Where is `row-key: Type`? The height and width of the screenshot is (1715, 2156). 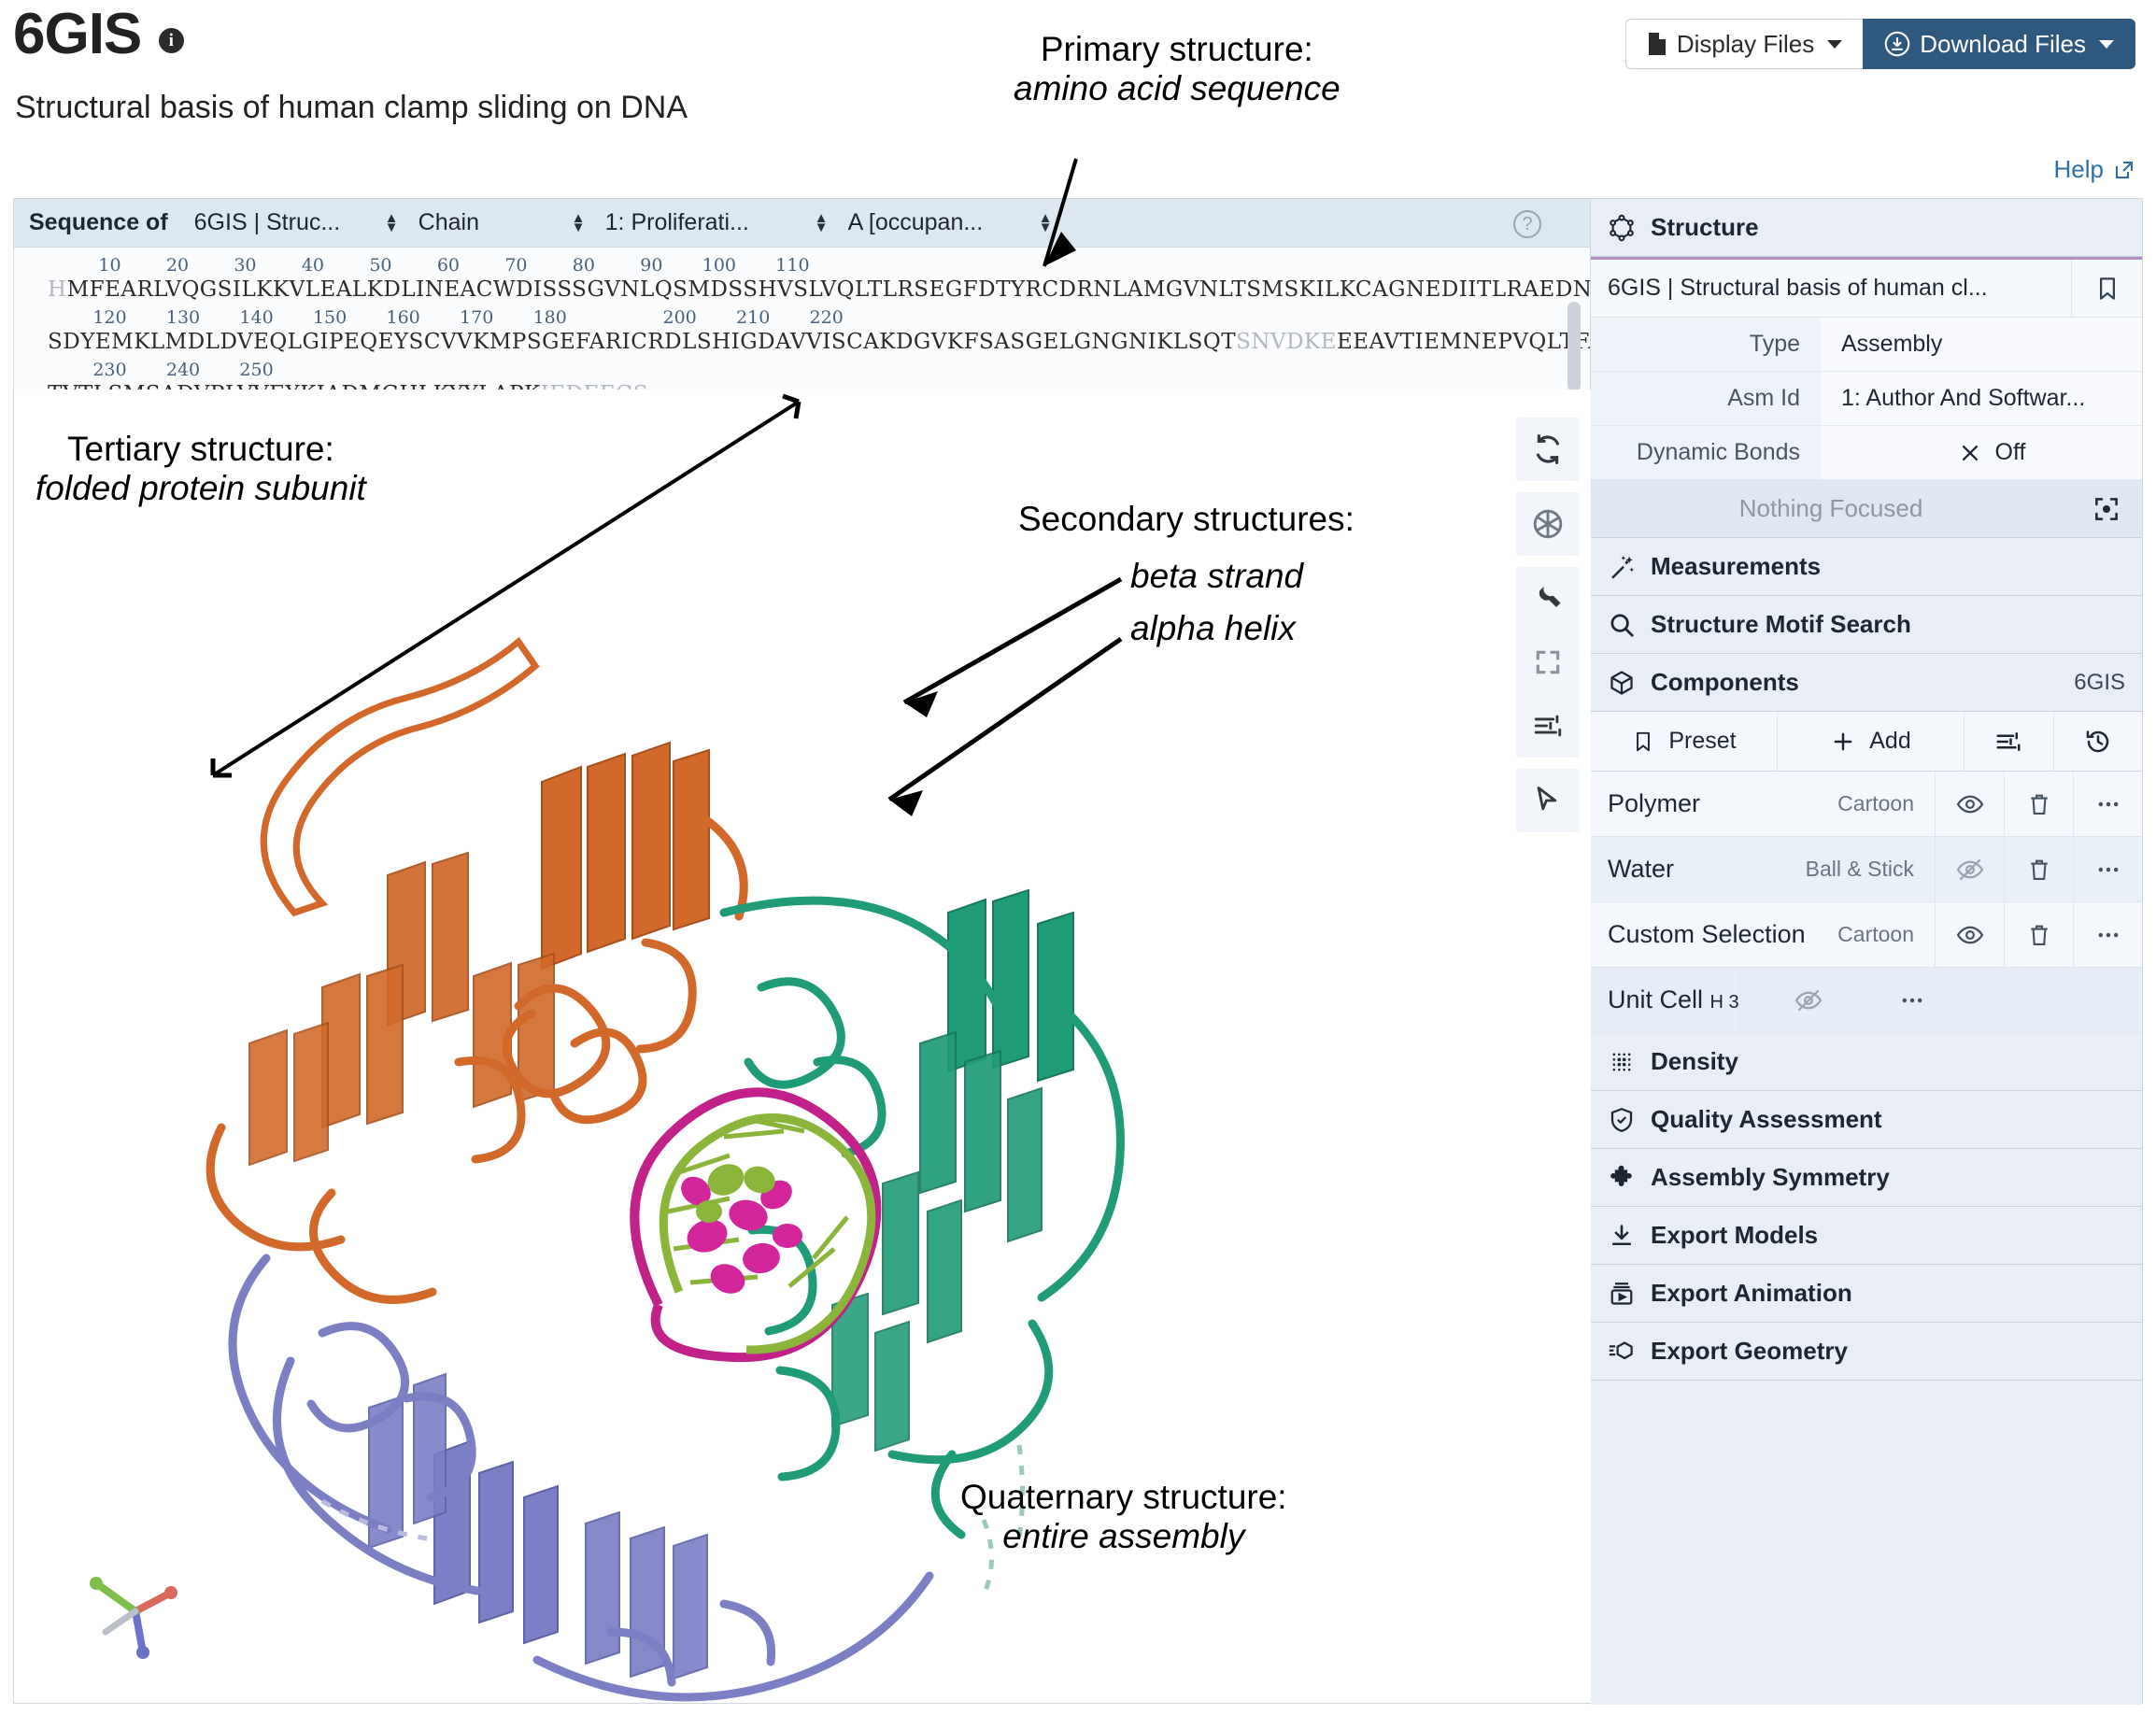
row-key: Type is located at coordinates (1706, 344).